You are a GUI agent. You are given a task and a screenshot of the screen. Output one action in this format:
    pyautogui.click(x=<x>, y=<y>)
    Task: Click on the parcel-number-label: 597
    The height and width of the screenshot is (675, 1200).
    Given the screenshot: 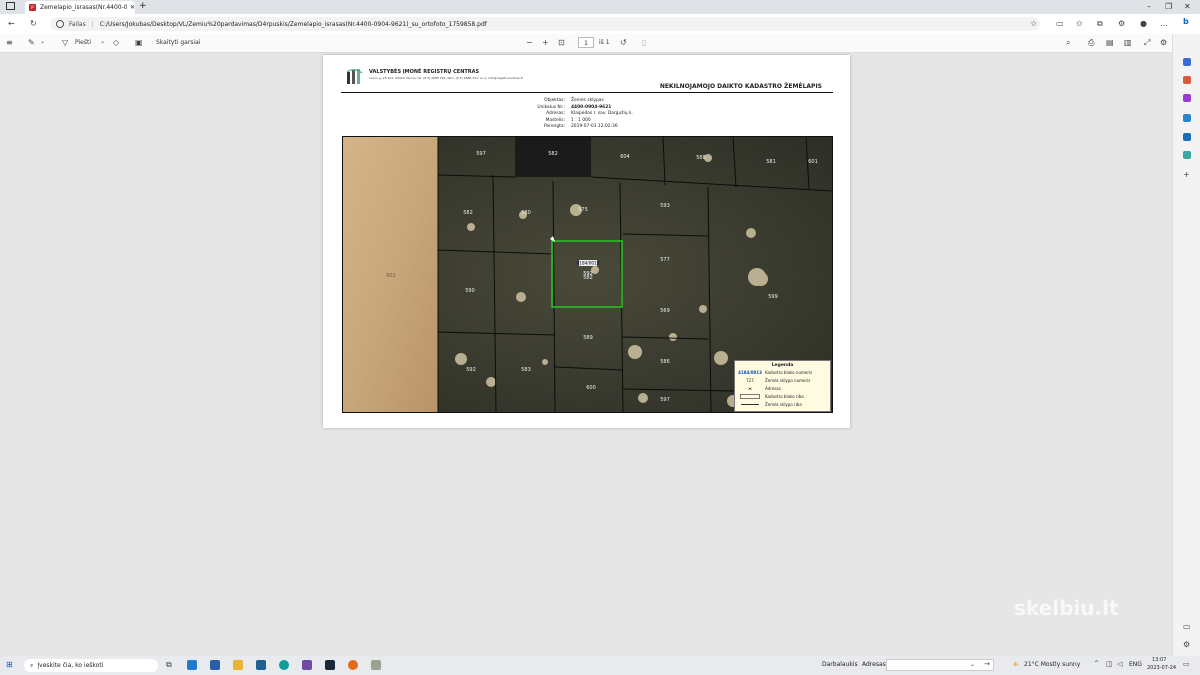 What is the action you would take?
    pyautogui.click(x=481, y=154)
    